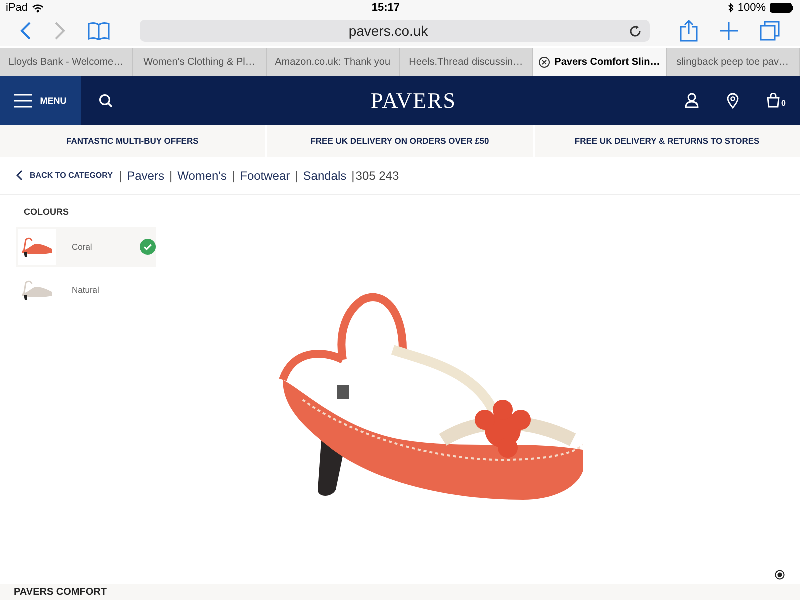 Image resolution: width=800 pixels, height=600 pixels. I want to click on breadcrumb-link: Sandals, so click(325, 175).